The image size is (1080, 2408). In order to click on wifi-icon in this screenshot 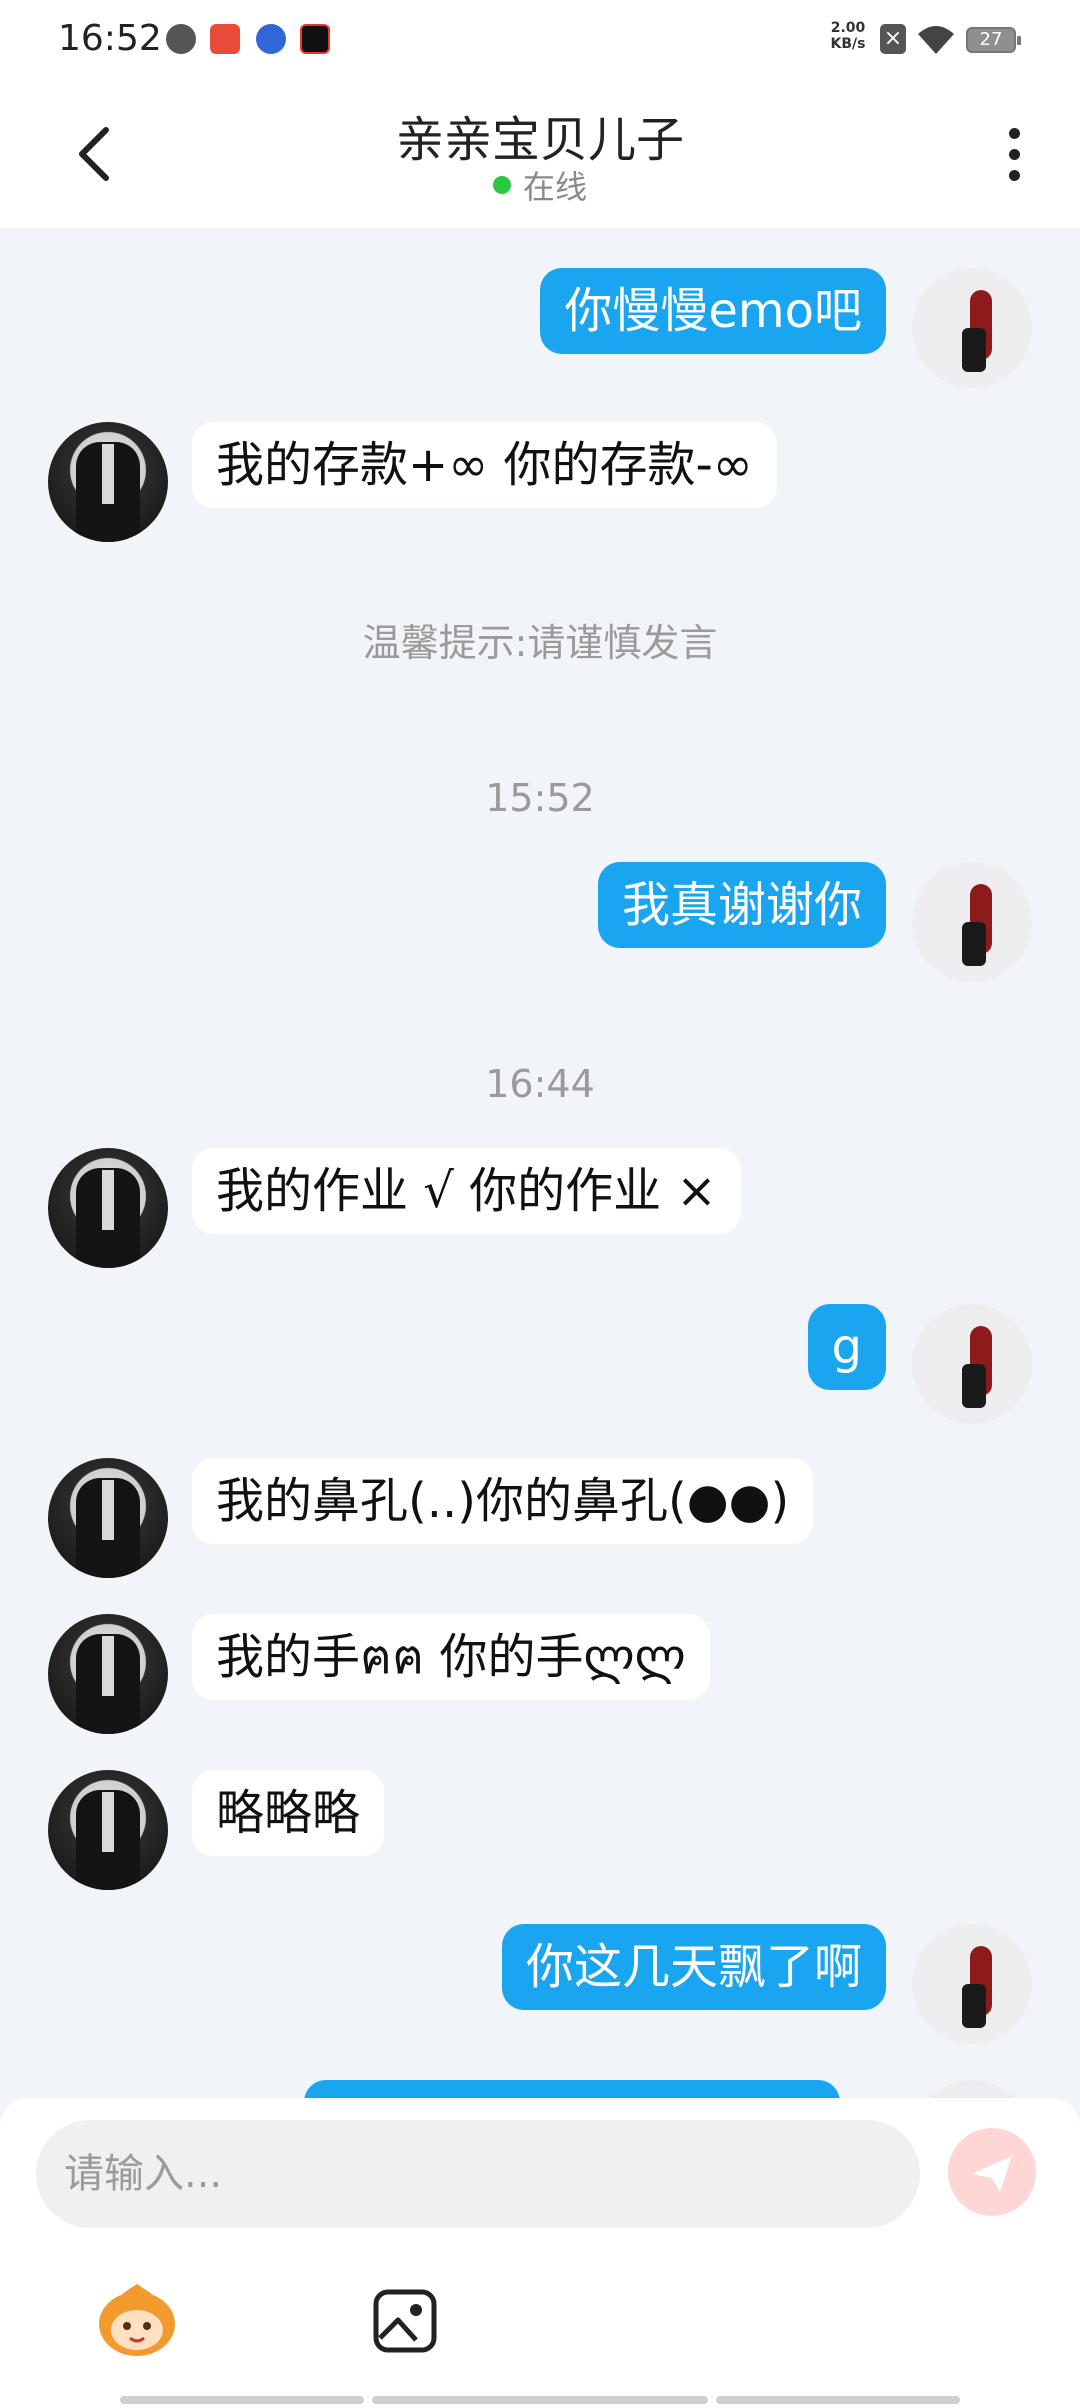, I will do `click(936, 40)`.